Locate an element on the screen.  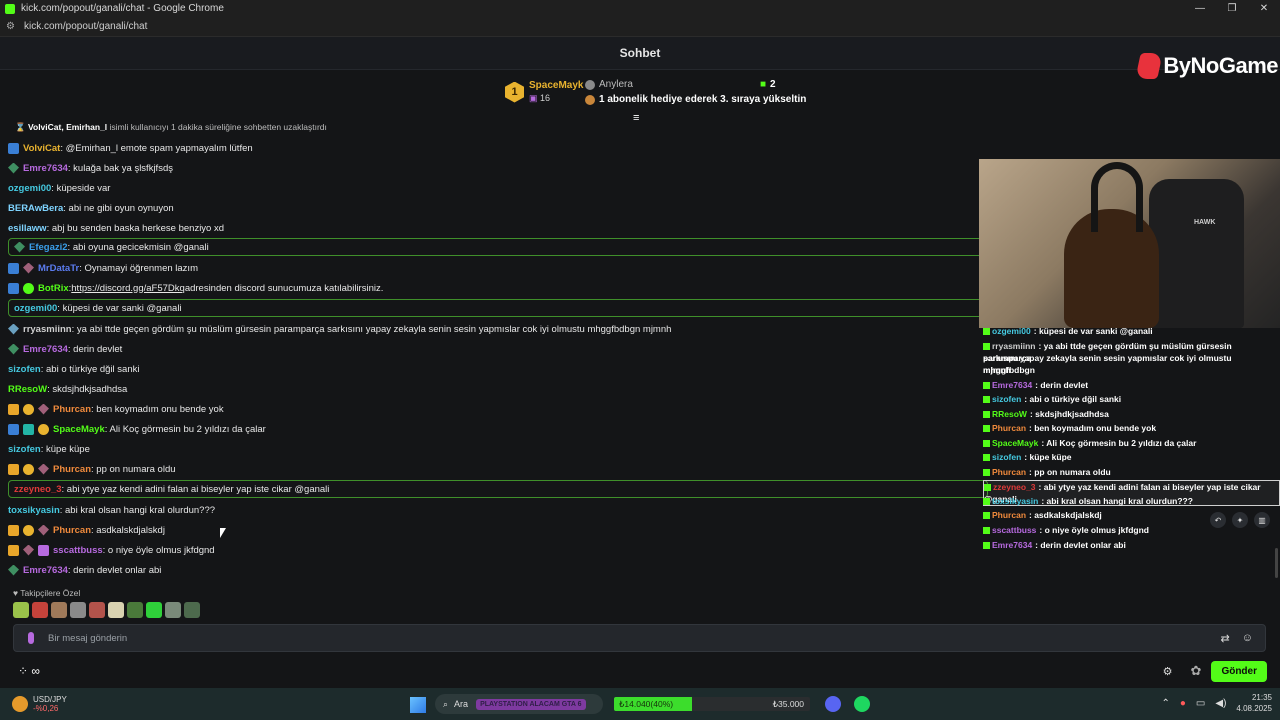
mic-muted-icon: ● is located at coordinates (1183, 703).